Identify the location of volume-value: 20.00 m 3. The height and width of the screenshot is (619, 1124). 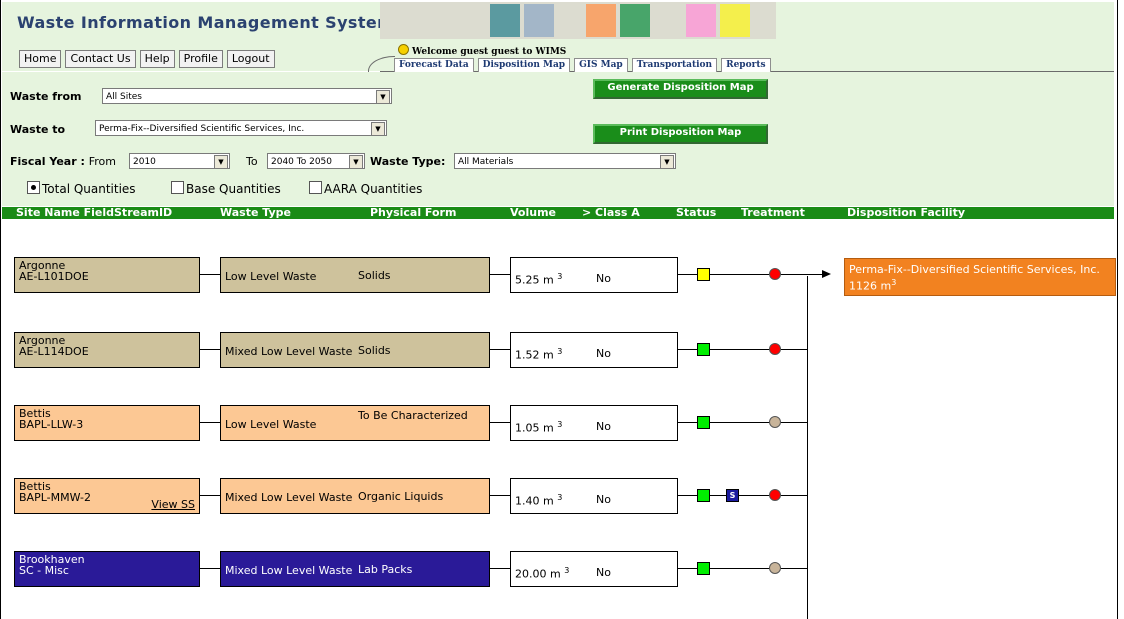
(542, 573).